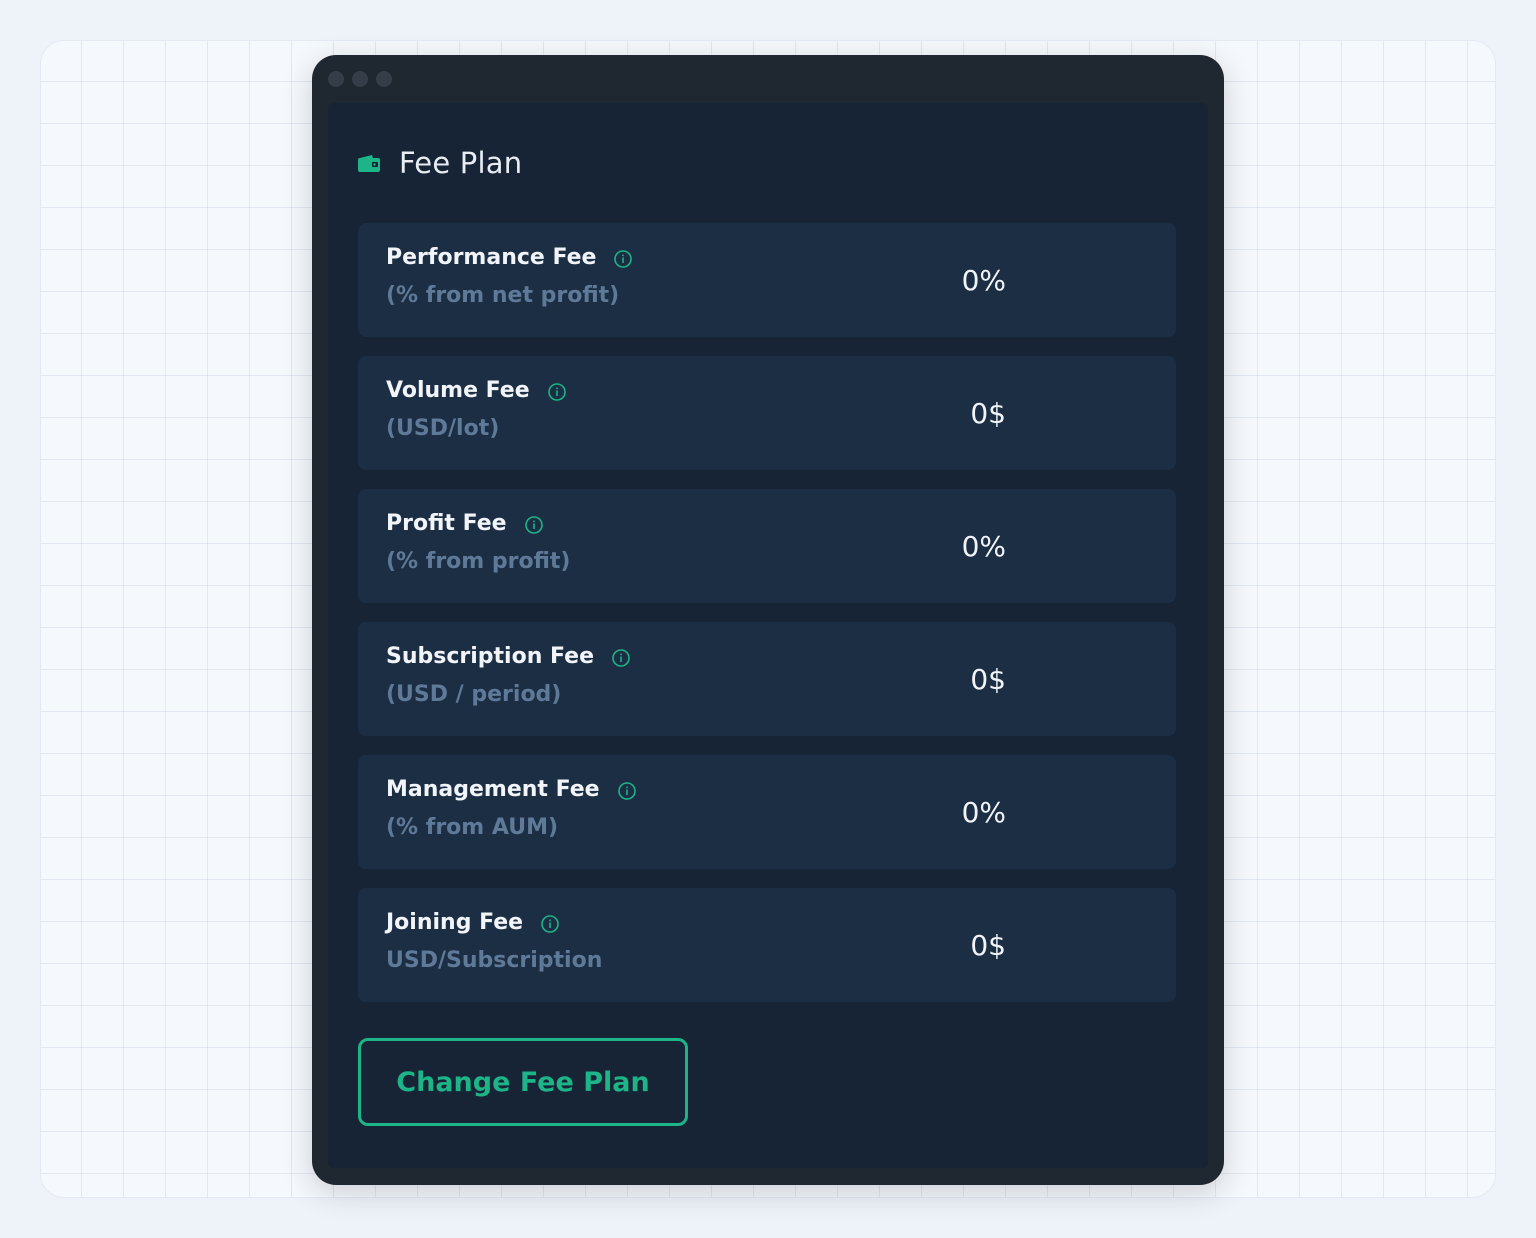  I want to click on fee-row-profit: Profit Fee (% from profit) 0%, so click(767, 546).